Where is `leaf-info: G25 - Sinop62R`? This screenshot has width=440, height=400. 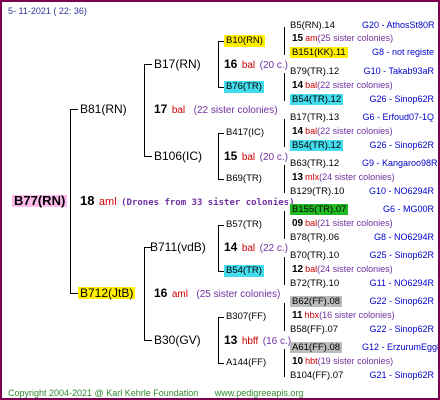
leaf-info: G25 - Sinop62R is located at coordinates (401, 255).